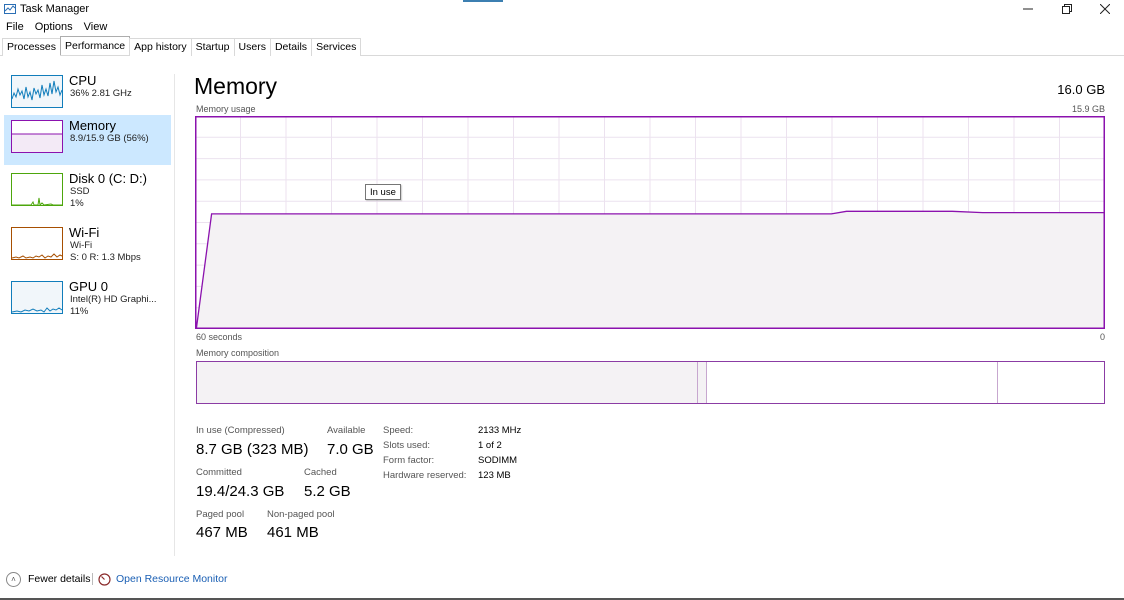 This screenshot has height=600, width=1124. What do you see at coordinates (702, 382) in the screenshot?
I see `composition-modified` at bounding box center [702, 382].